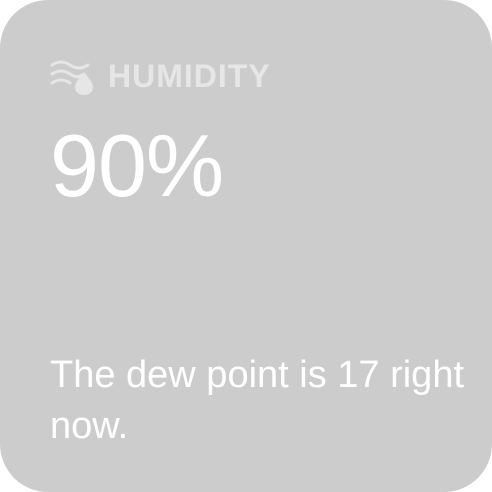  What do you see at coordinates (74, 76) in the screenshot?
I see `humidity-icon` at bounding box center [74, 76].